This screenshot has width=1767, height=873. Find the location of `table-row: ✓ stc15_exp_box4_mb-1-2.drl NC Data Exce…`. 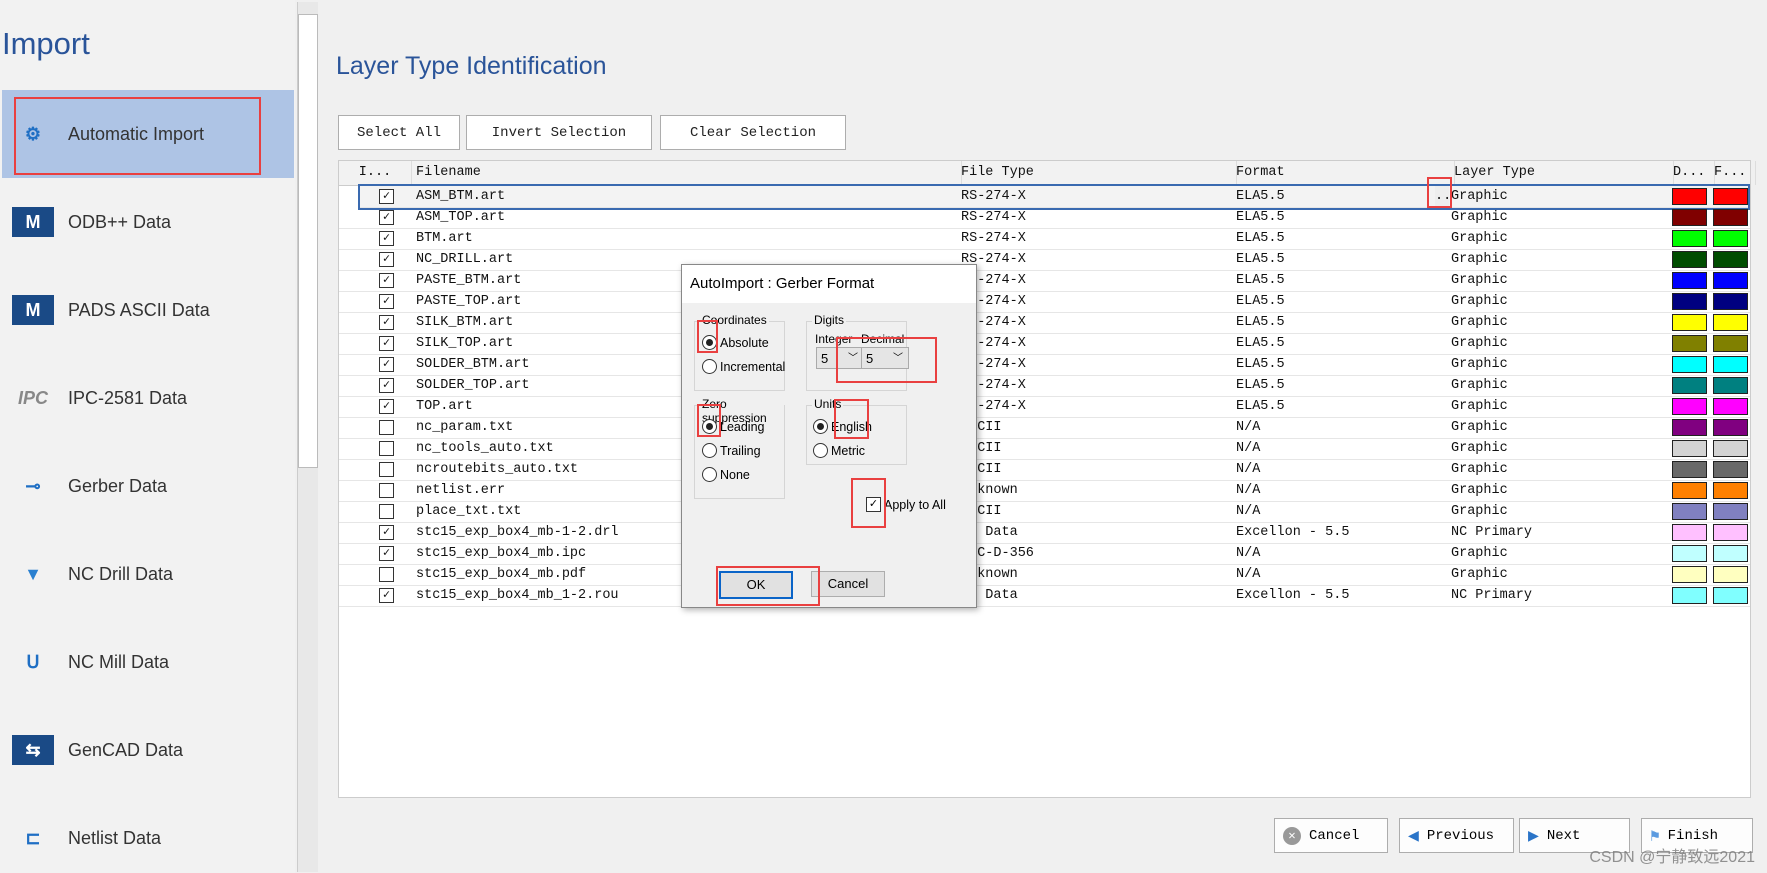

table-row: ✓ stc15_exp_box4_mb-1-2.drl NC Data Exce… is located at coordinates (1044, 533).